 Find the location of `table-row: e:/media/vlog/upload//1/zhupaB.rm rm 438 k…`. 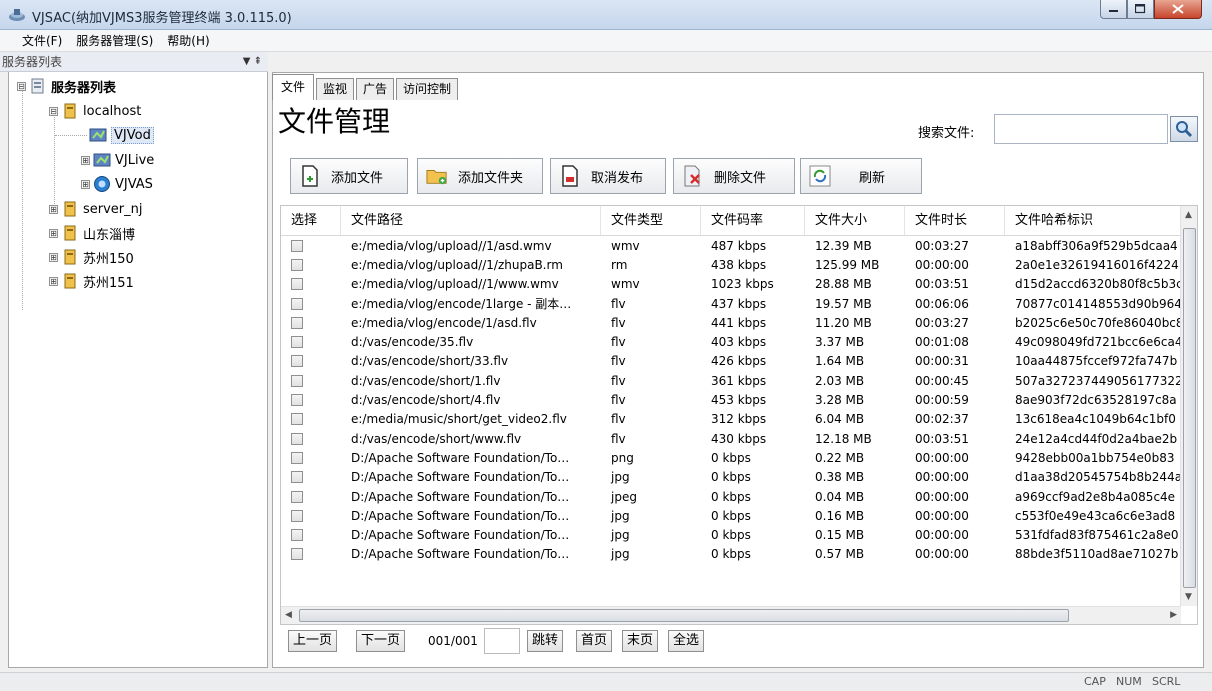

table-row: e:/media/vlog/upload//1/zhupaB.rm rm 438 k… is located at coordinates (731, 264).